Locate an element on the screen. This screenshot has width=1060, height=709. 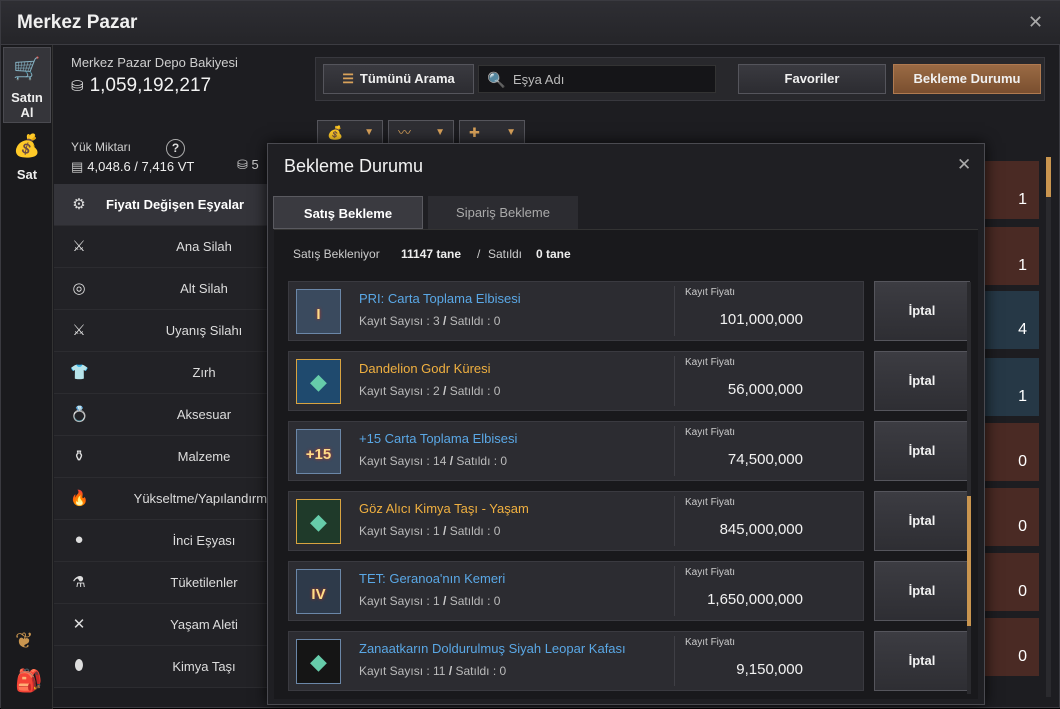
balance-caption: Merkez Pazar Depo Bakiyesi is located at coordinates (154, 62).